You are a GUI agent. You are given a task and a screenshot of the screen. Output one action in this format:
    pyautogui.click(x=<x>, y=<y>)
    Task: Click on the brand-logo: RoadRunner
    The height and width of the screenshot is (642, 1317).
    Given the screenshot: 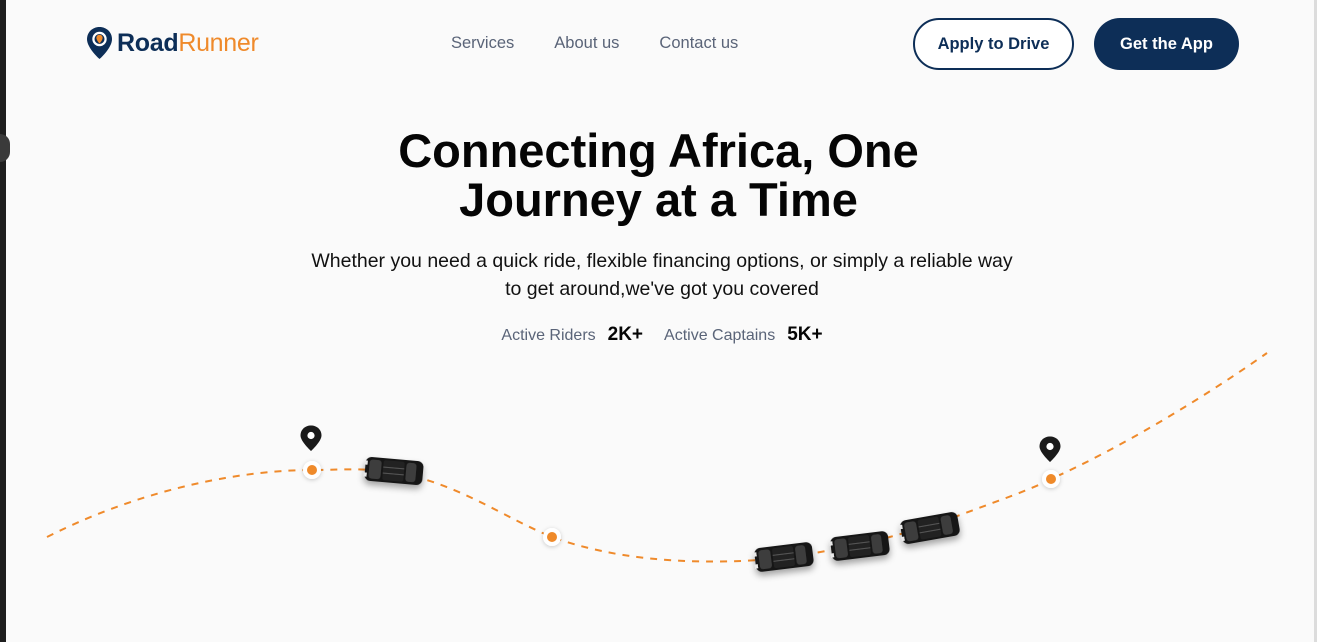 What is the action you would take?
    pyautogui.click(x=172, y=43)
    